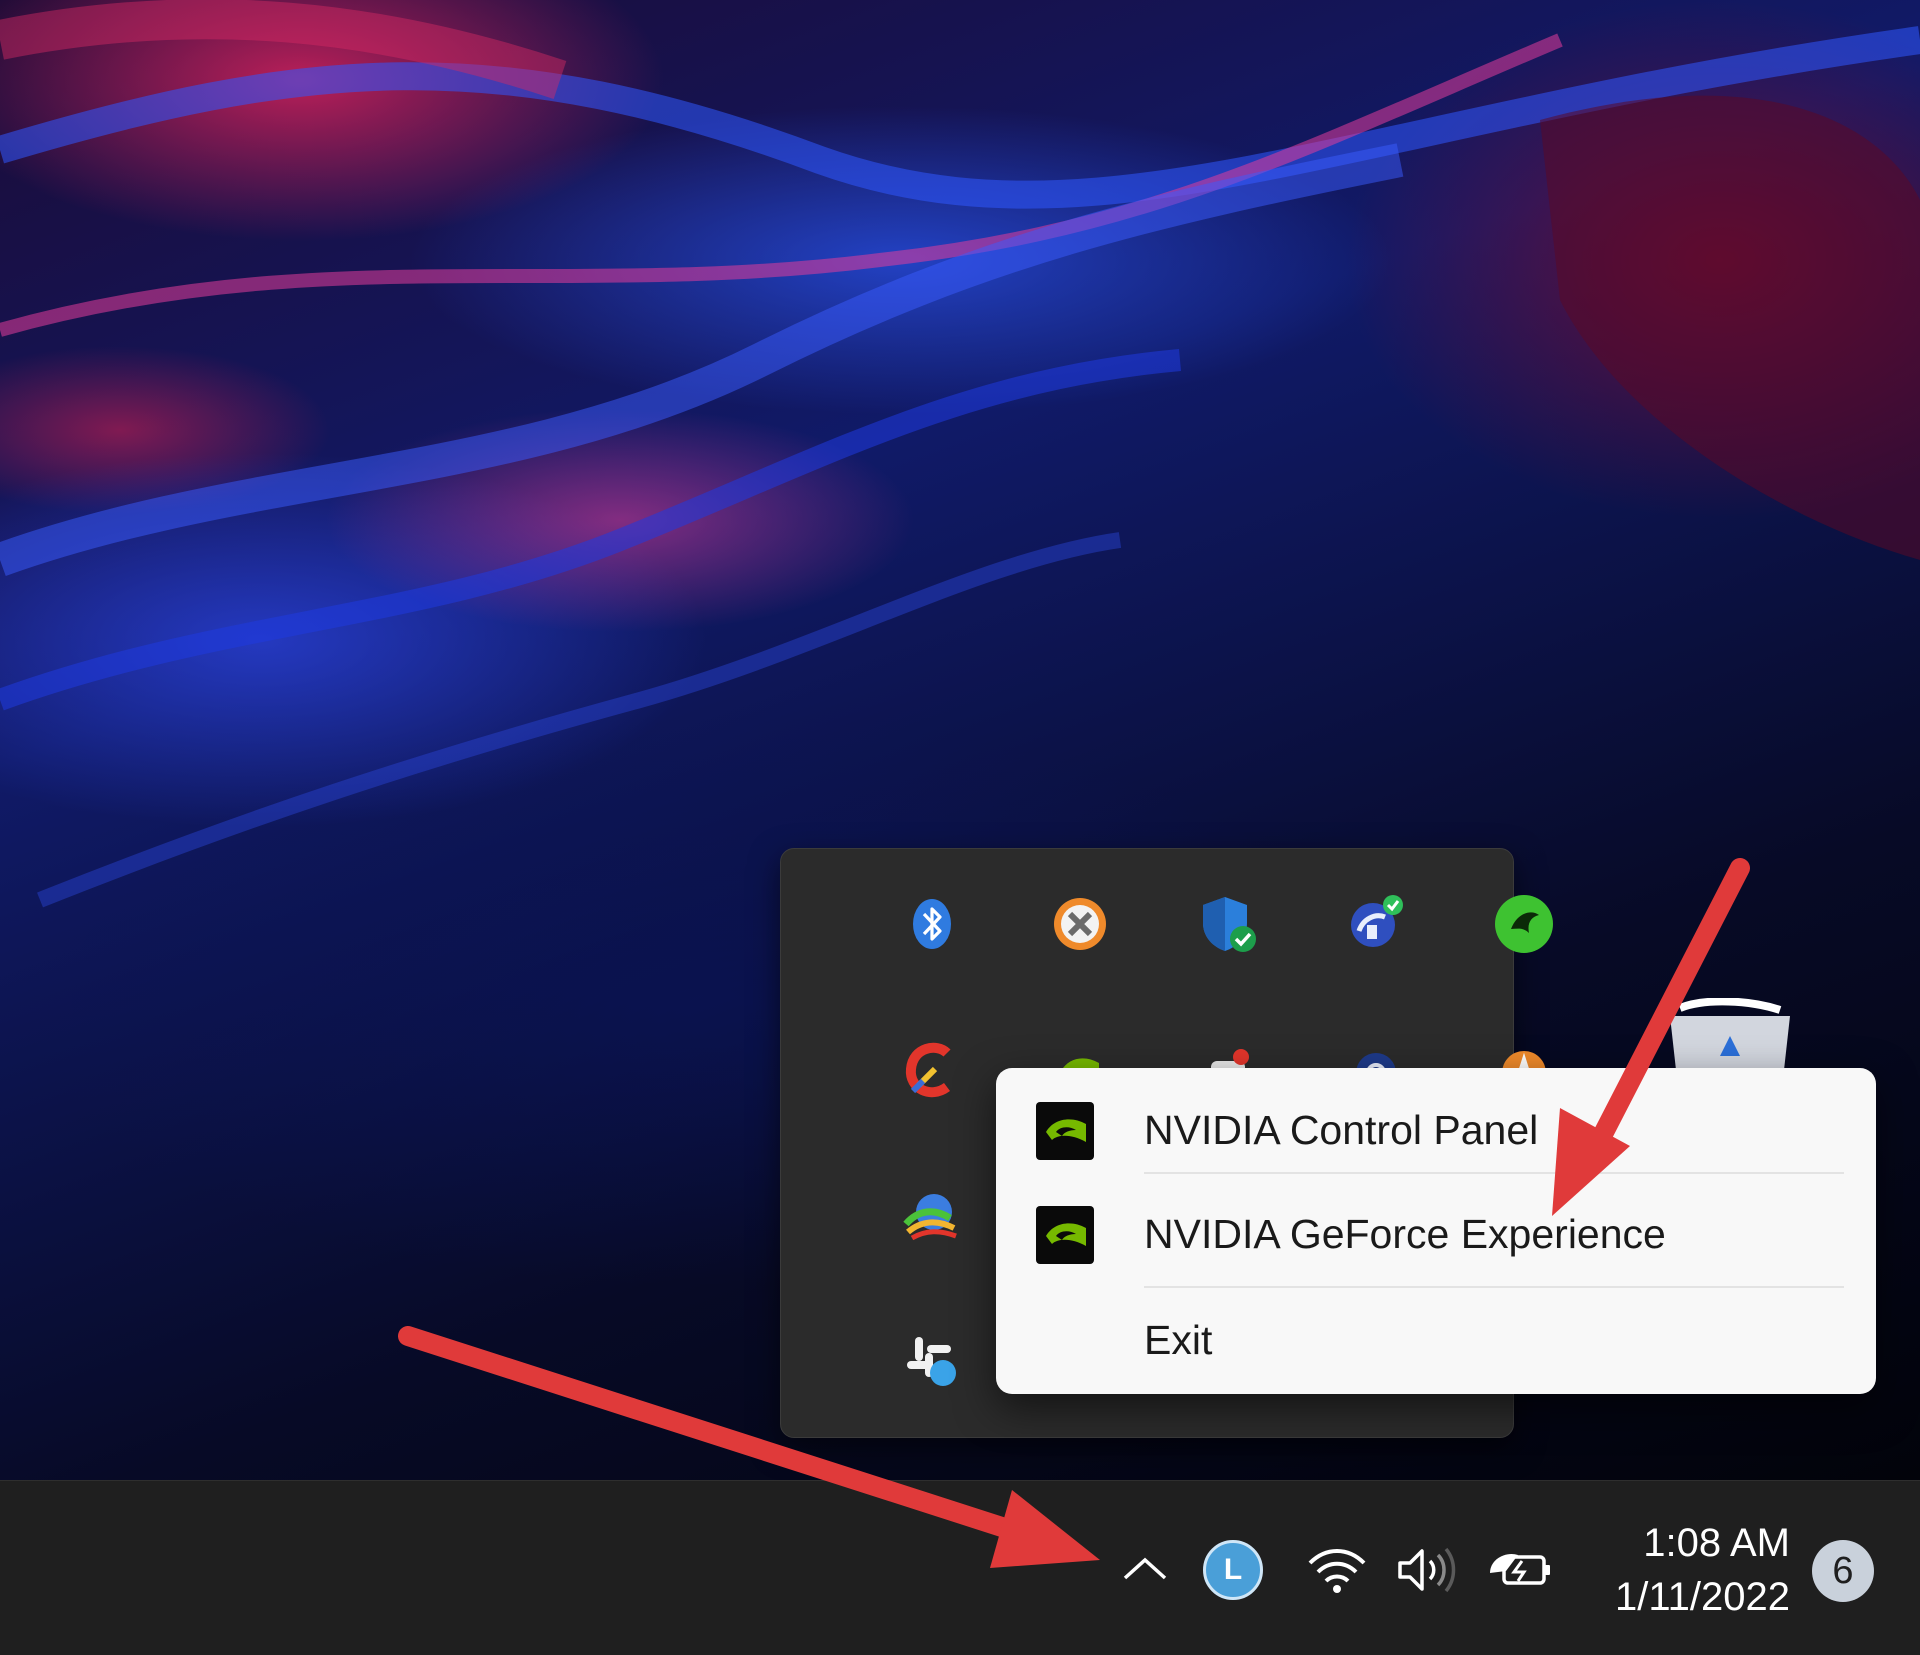 The width and height of the screenshot is (1920, 1655). What do you see at coordinates (1843, 1571) in the screenshot?
I see `notification-count-badge: 6` at bounding box center [1843, 1571].